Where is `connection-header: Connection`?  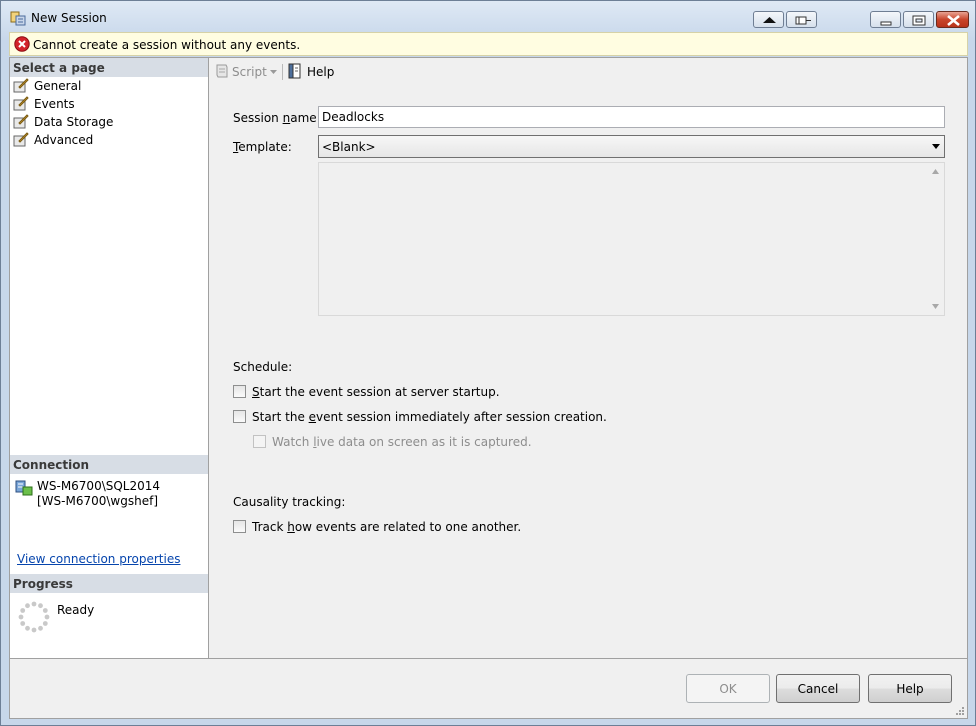
connection-header: Connection is located at coordinates (109, 464).